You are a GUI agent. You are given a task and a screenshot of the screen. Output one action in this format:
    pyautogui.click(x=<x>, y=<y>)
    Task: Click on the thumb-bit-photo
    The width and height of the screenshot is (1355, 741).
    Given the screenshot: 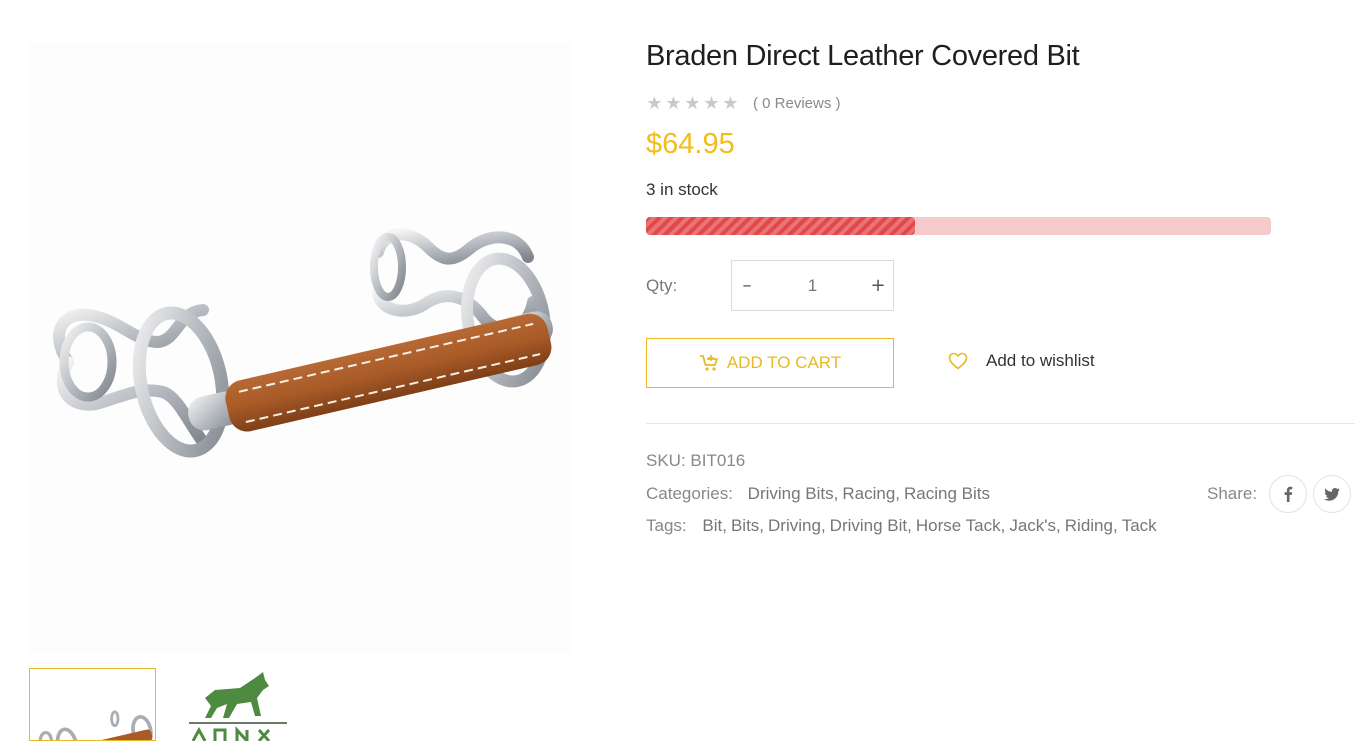 What is the action you would take?
    pyautogui.click(x=92, y=704)
    